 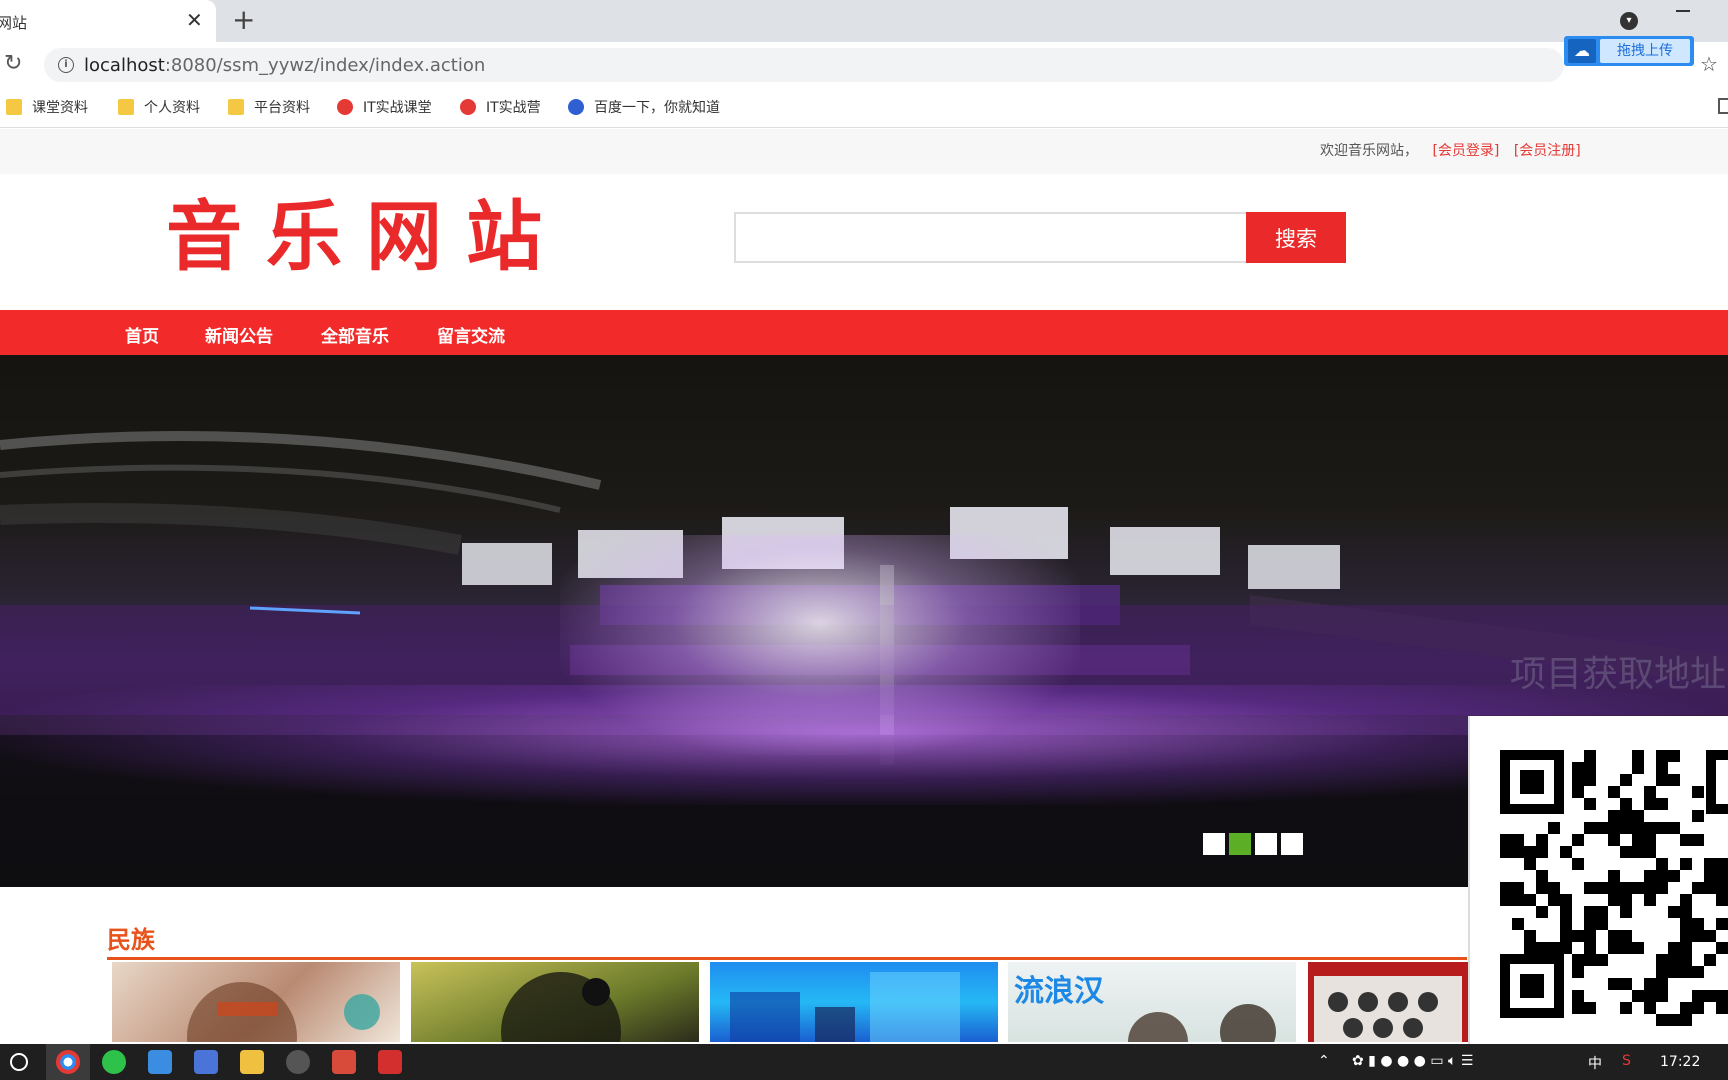 What do you see at coordinates (269, 108) in the screenshot?
I see `bookmark-item: 平台资料` at bounding box center [269, 108].